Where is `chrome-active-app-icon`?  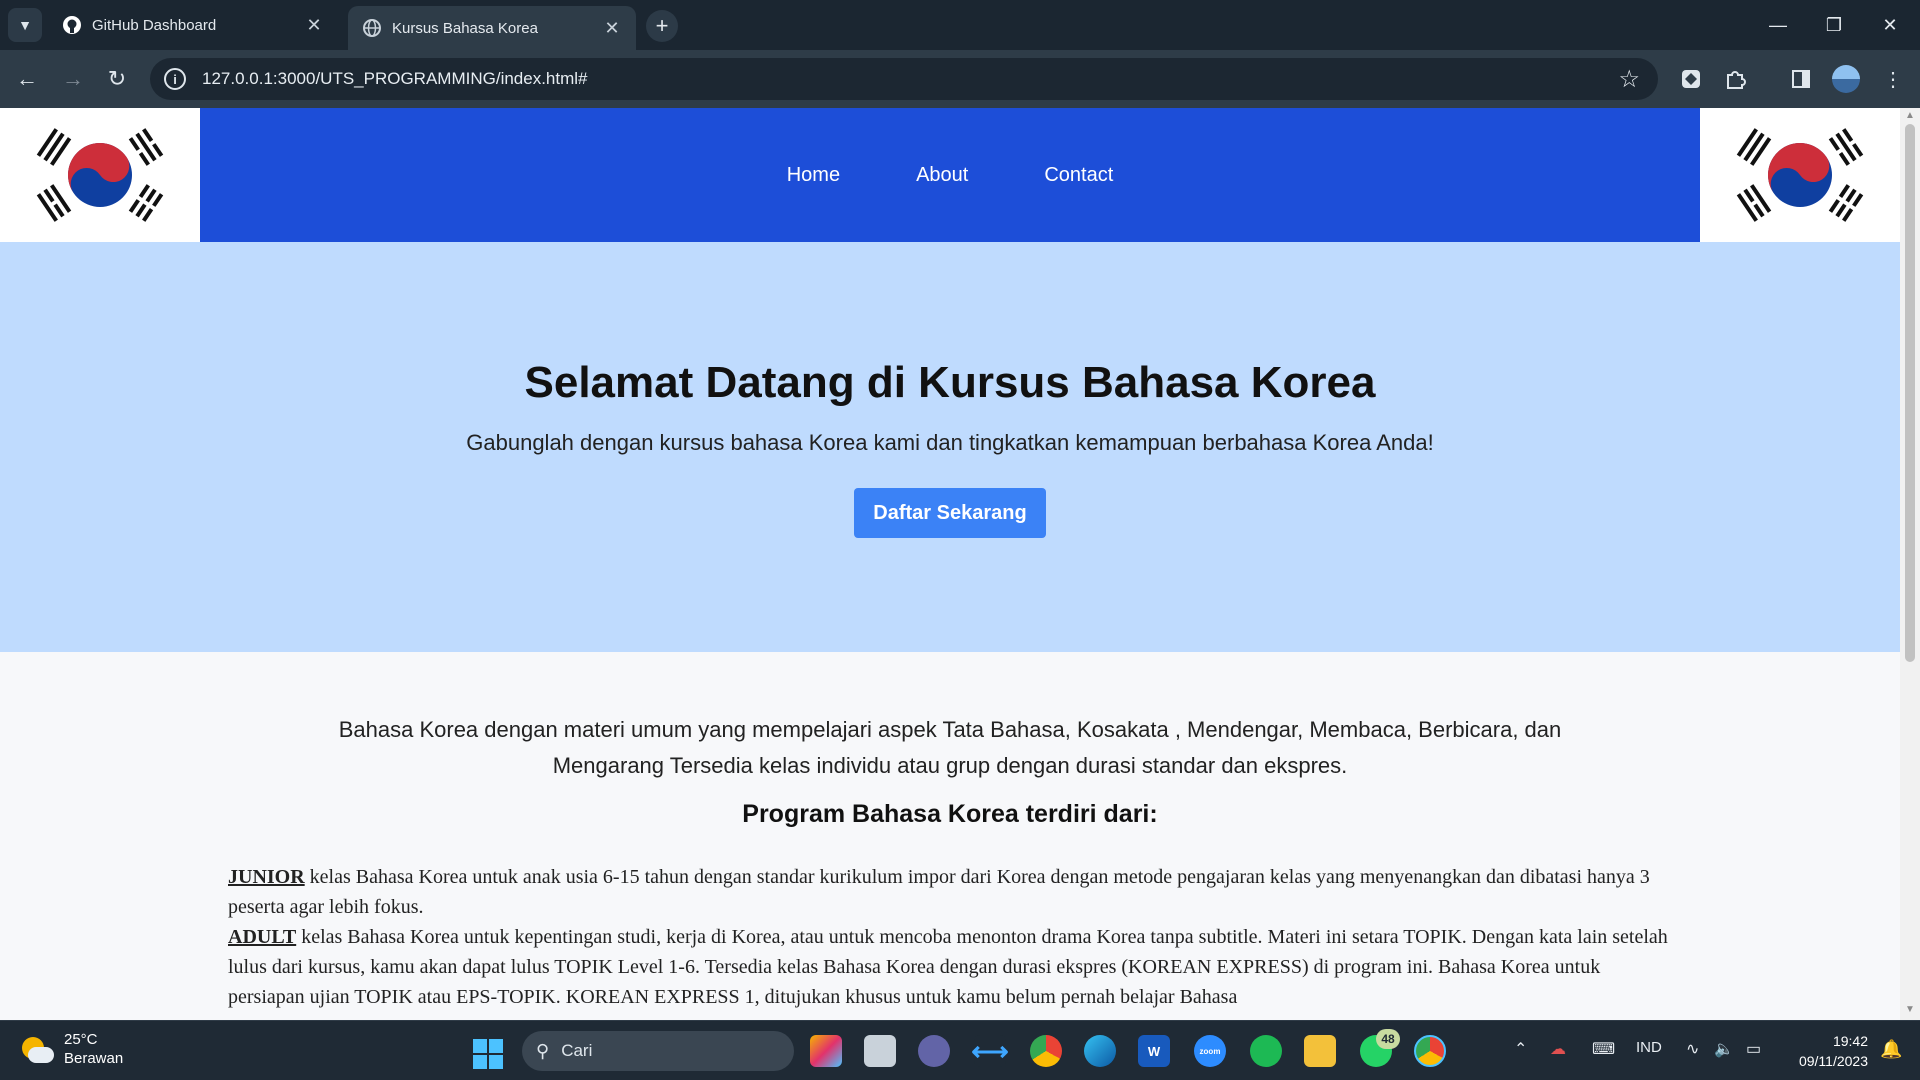 chrome-active-app-icon is located at coordinates (1430, 1051).